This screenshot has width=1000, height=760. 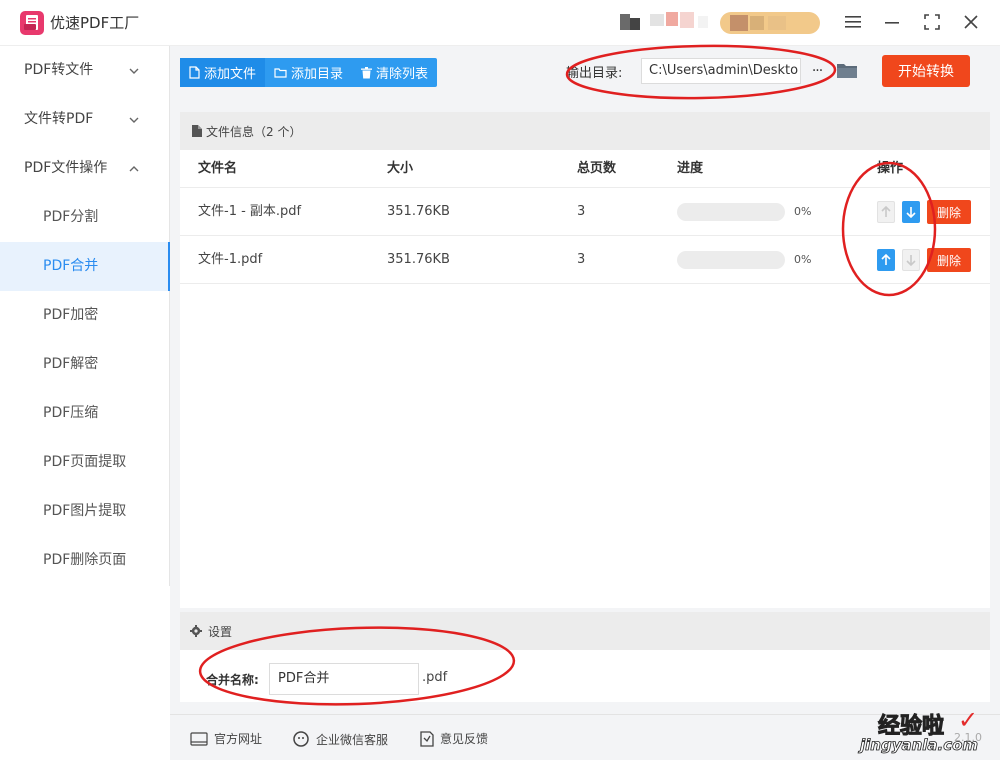 What do you see at coordinates (853, 22) in the screenshot?
I see `menu-icon` at bounding box center [853, 22].